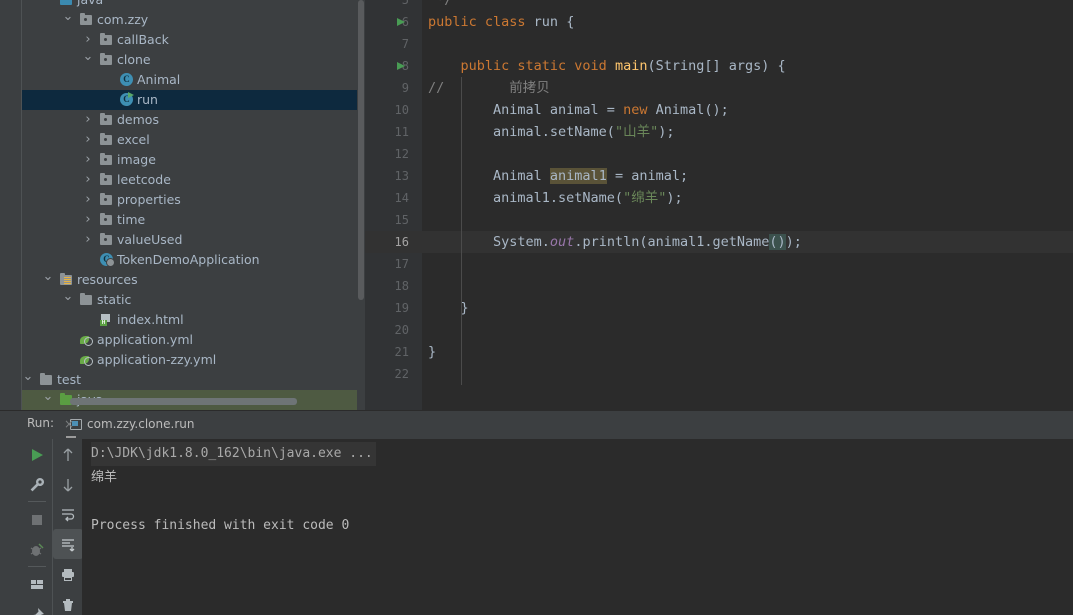 The image size is (1073, 615). I want to click on edit-configuration-button, so click(37, 484).